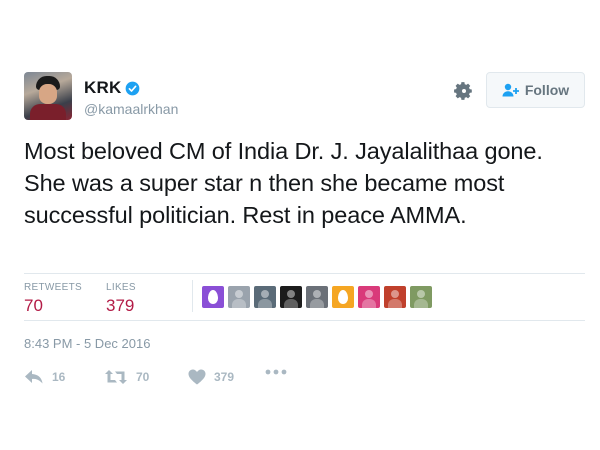 The image size is (600, 450). What do you see at coordinates (143, 377) in the screenshot?
I see `retweet-count: 70` at bounding box center [143, 377].